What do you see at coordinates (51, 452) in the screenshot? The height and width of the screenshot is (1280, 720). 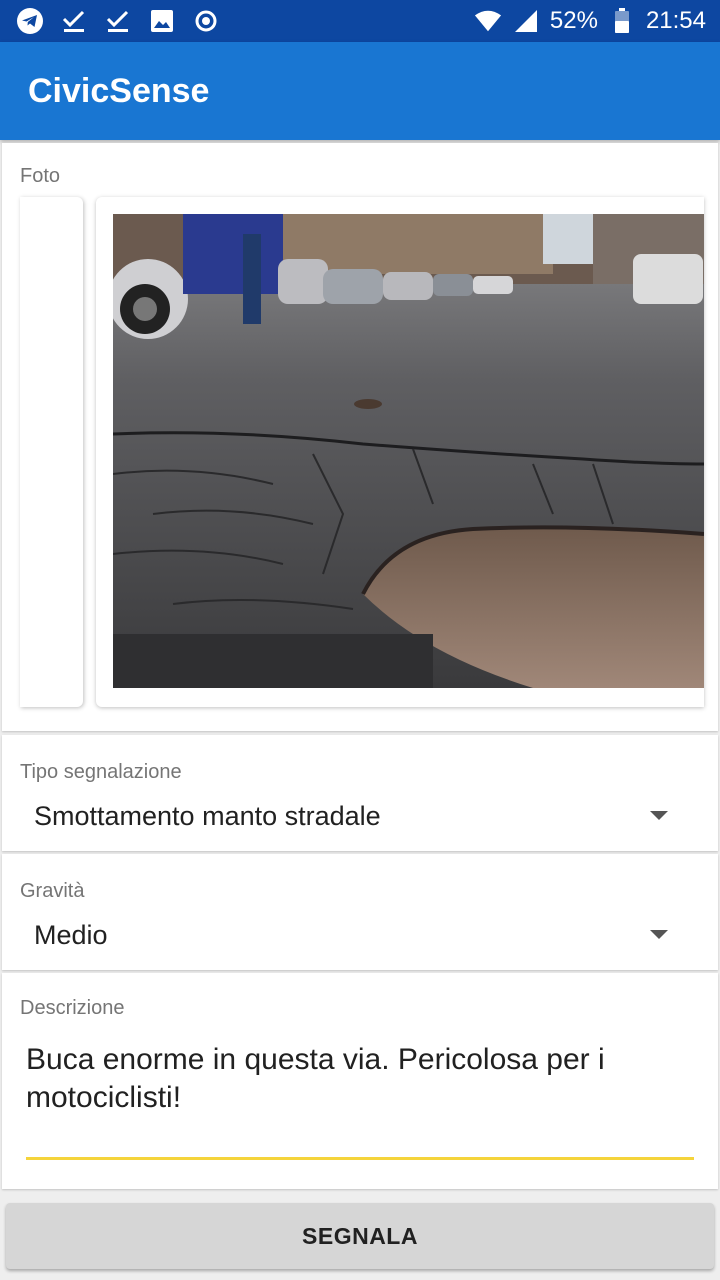 I see `previous-photo-thumbnail` at bounding box center [51, 452].